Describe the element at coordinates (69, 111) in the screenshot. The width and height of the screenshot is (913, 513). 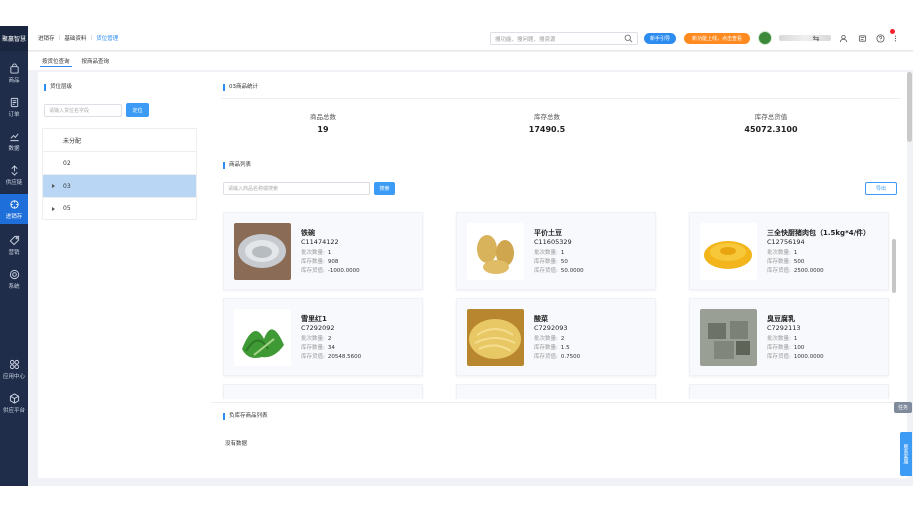
I see `location-search-placeholder: 请输入货位名字段` at that location.